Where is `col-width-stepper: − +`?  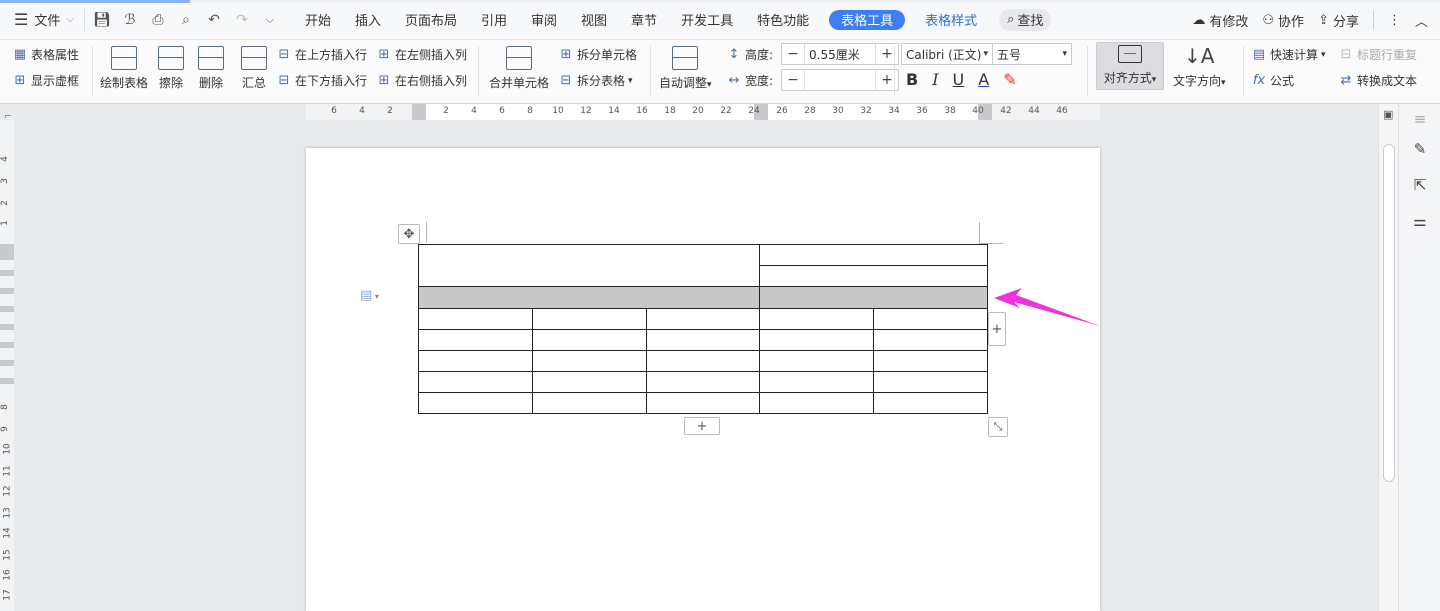 col-width-stepper: − + is located at coordinates (840, 80).